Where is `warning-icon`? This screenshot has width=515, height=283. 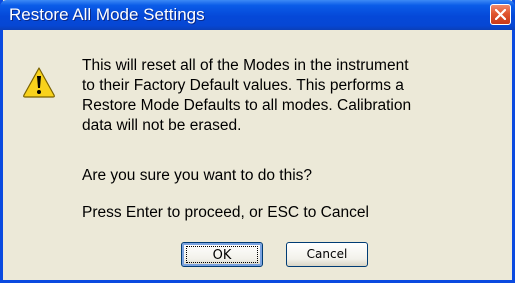
warning-icon is located at coordinates (39, 82).